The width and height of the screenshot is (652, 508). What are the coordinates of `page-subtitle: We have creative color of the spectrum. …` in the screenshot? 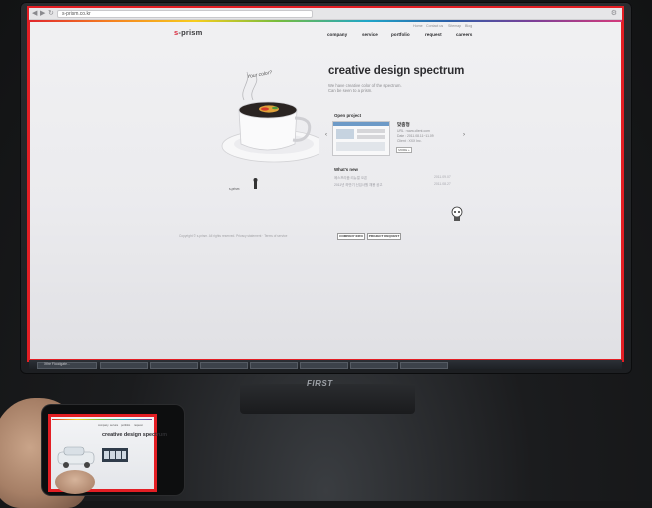 It's located at (365, 88).